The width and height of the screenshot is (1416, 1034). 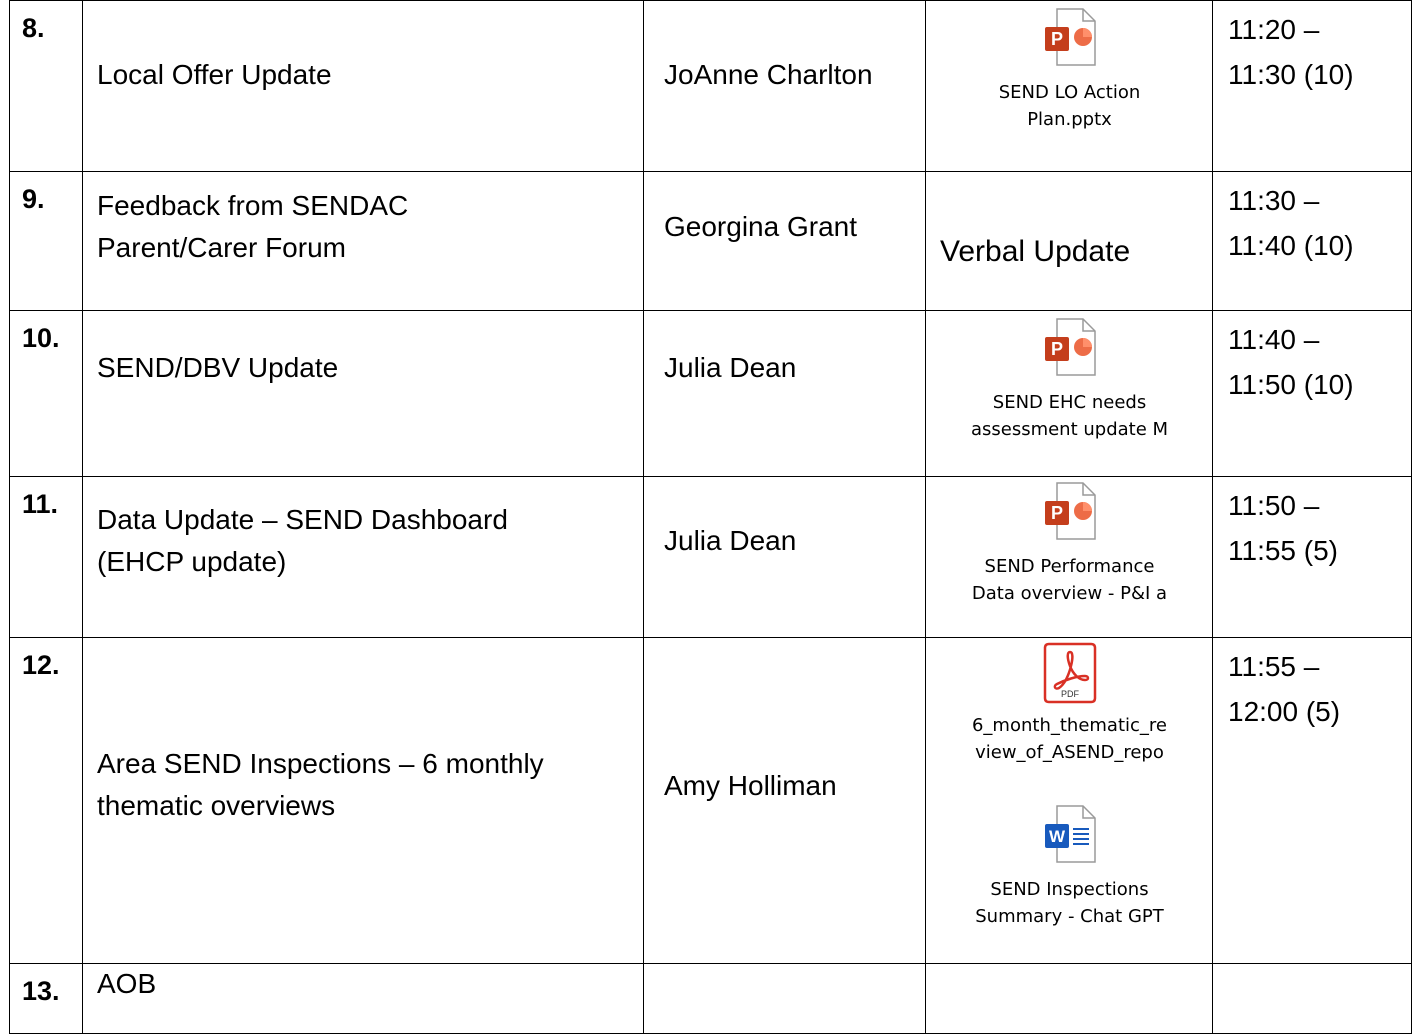 What do you see at coordinates (40, 504) in the screenshot?
I see `item-number: 11.` at bounding box center [40, 504].